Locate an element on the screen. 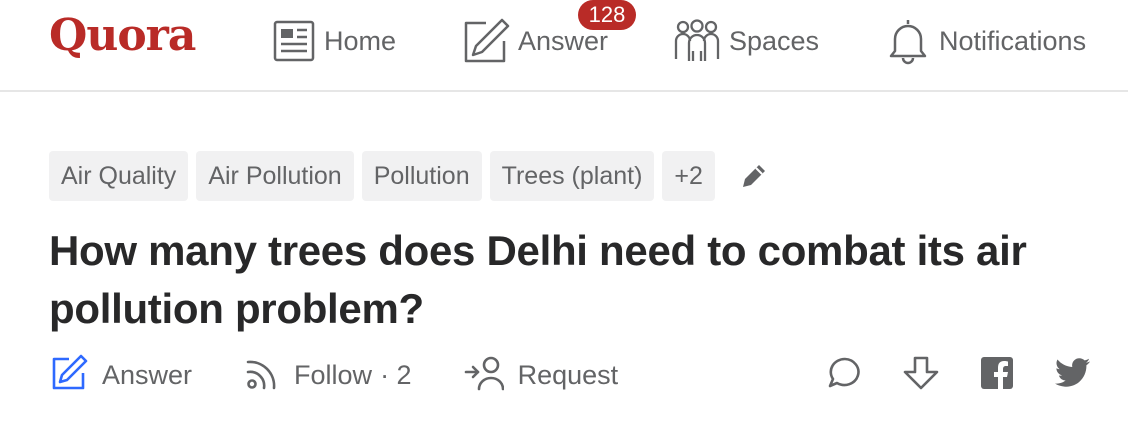 The width and height of the screenshot is (1128, 426). pencil-icon is located at coordinates (754, 176).